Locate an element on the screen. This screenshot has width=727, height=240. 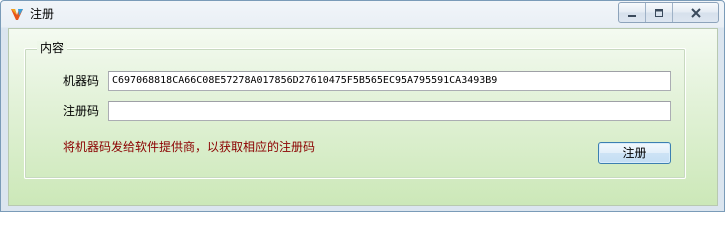
reg-code-label: 注册码 is located at coordinates (81, 111).